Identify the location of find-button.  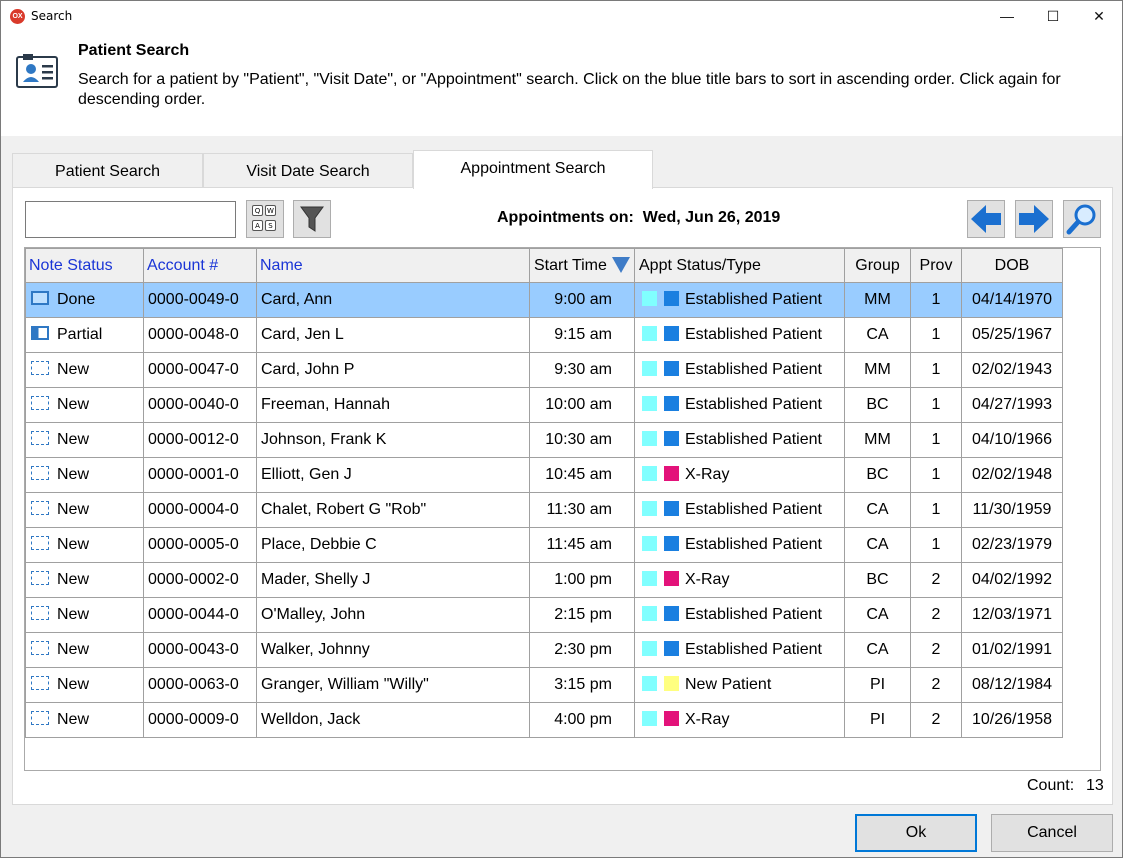
(1082, 219).